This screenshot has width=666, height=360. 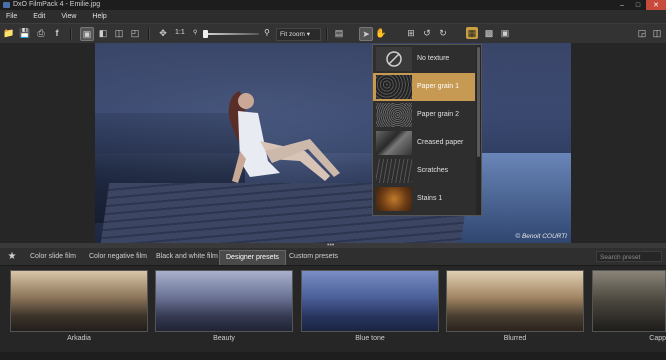 What do you see at coordinates (6, 5) in the screenshot?
I see `app-icon` at bounding box center [6, 5].